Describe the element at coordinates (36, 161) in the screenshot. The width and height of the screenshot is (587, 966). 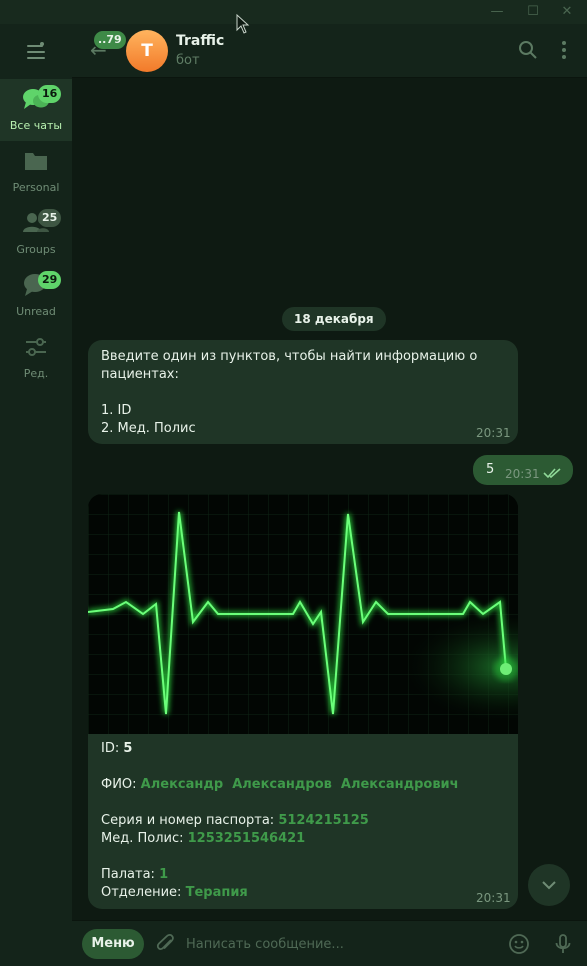
I see `folder-icon` at that location.